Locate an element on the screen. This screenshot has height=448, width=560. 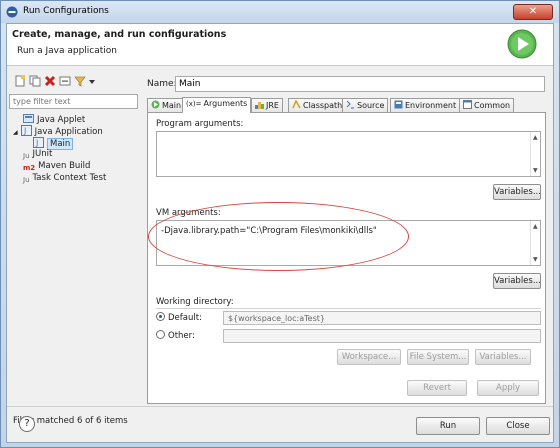
main-tab-icon is located at coordinates (155, 104).